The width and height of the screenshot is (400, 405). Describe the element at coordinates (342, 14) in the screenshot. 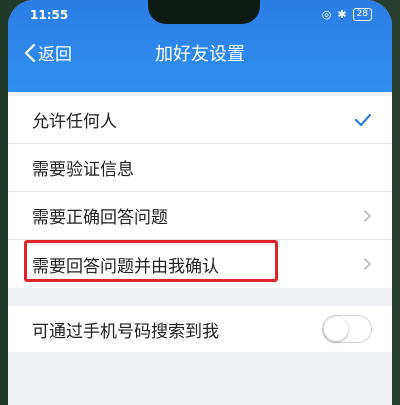

I see `bluetooth-icon: ✱` at that location.